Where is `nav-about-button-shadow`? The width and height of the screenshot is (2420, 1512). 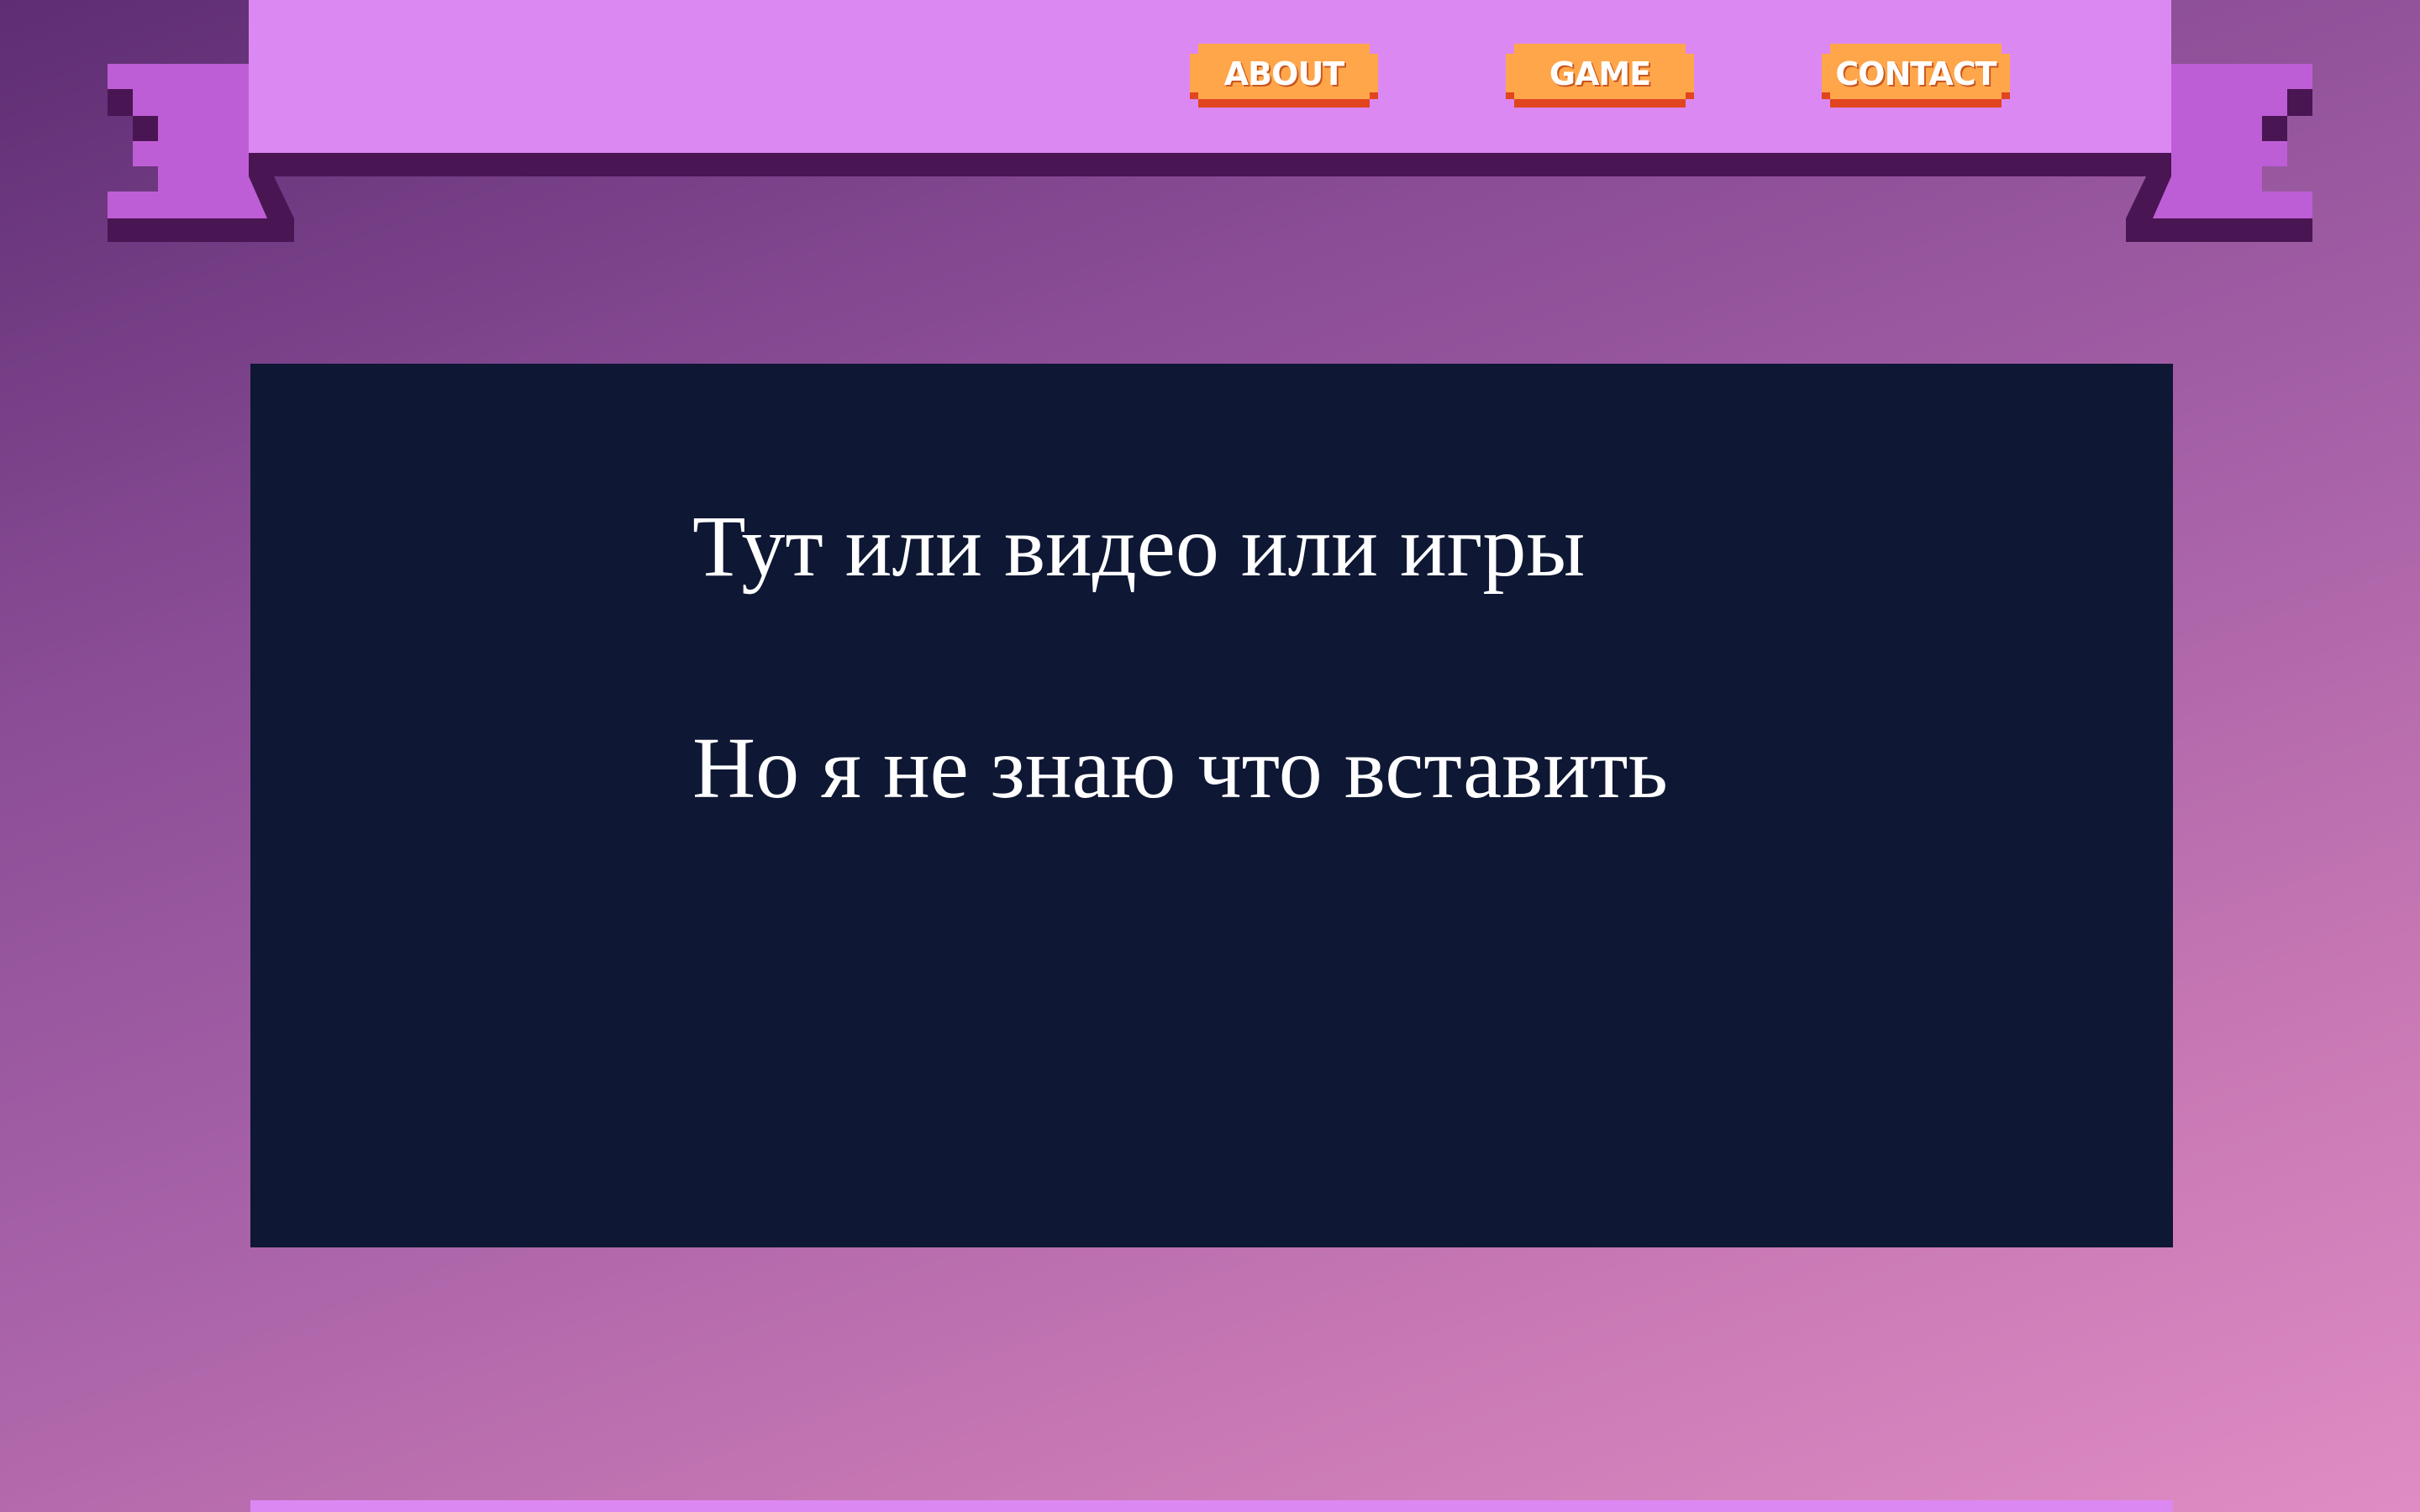
nav-about-button-shadow is located at coordinates (1284, 103).